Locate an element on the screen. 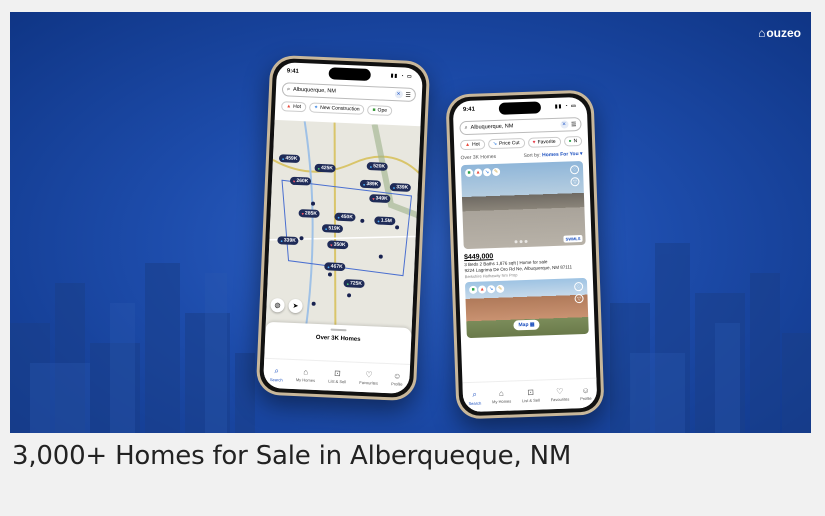 This screenshot has width=825, height=516. pin-price: 339K is located at coordinates (289, 240).